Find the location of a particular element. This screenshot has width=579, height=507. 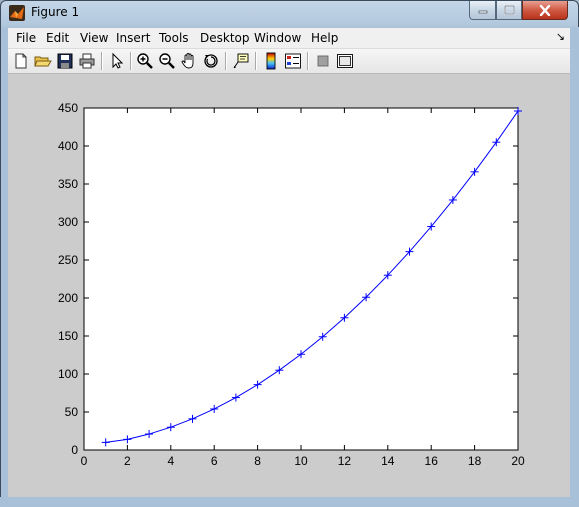

data-cursor-icon is located at coordinates (241, 61).